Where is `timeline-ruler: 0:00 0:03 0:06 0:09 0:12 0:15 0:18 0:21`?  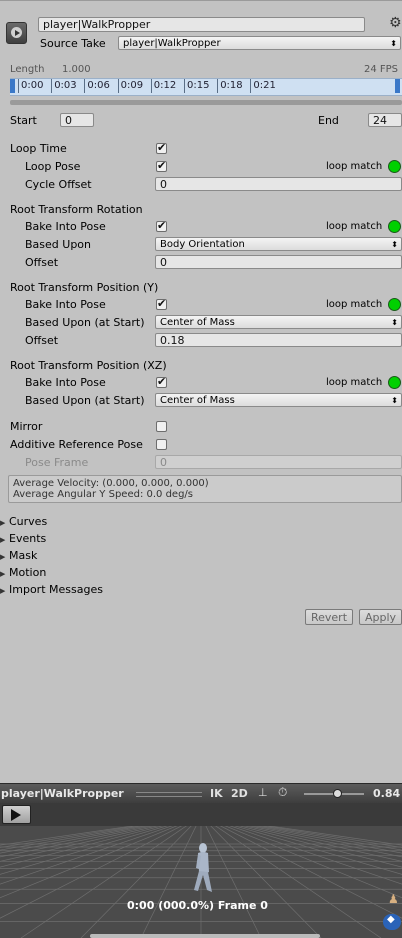
timeline-ruler: 0:00 0:03 0:06 0:09 0:12 0:15 0:18 0:21 is located at coordinates (206, 87).